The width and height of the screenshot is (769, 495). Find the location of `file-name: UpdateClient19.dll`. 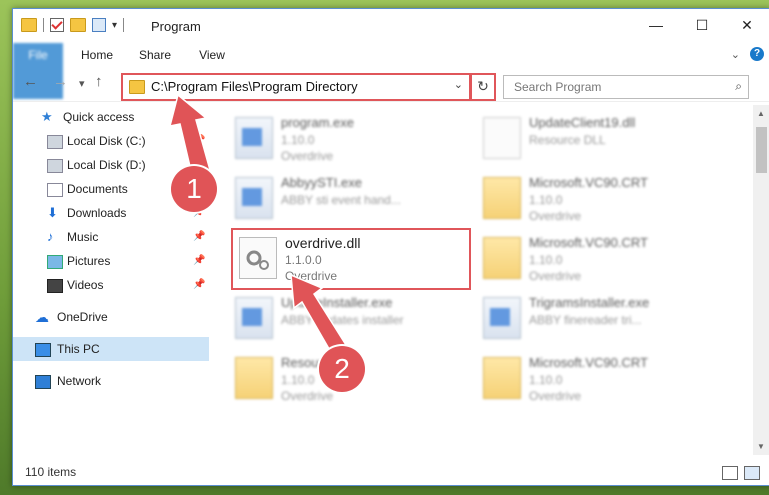

file-name: UpdateClient19.dll is located at coordinates (582, 122).